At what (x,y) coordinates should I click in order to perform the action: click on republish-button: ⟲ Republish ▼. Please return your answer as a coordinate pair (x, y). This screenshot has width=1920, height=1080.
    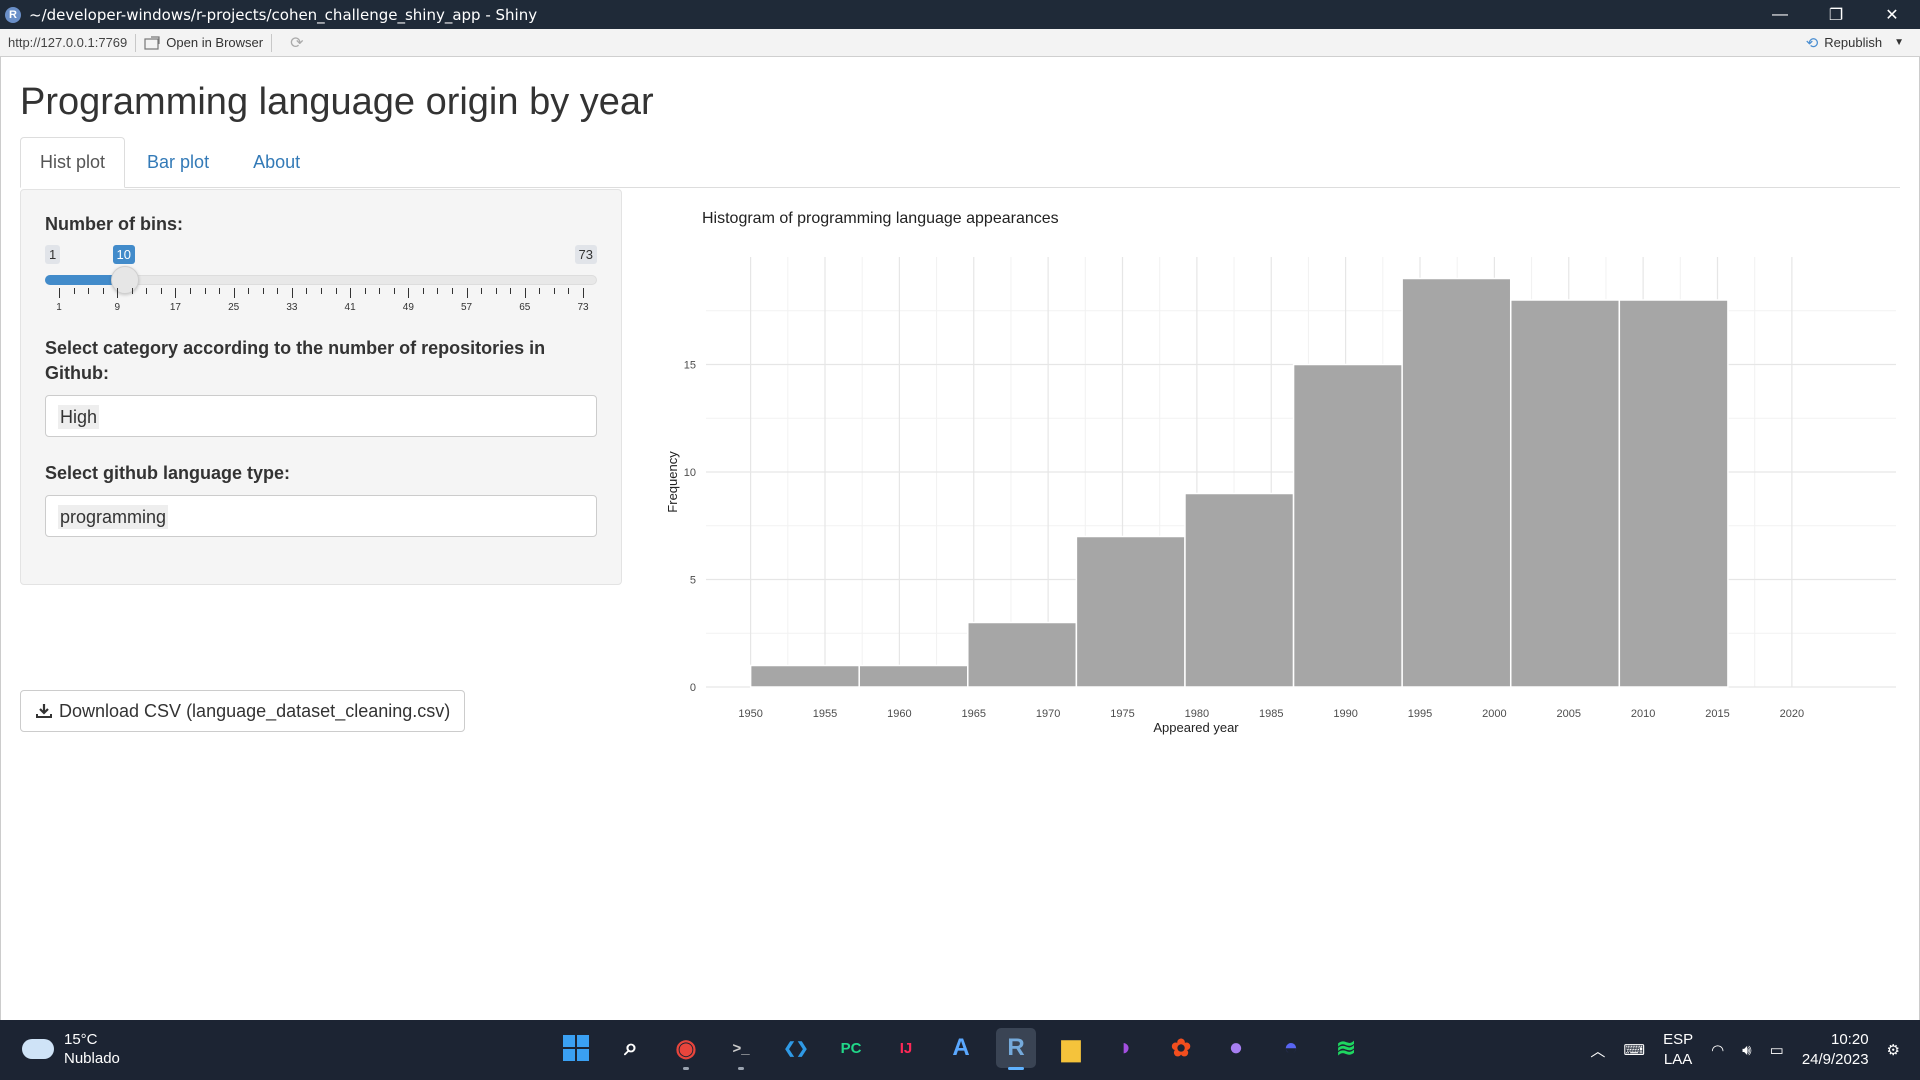
    Looking at the image, I should click on (1855, 43).